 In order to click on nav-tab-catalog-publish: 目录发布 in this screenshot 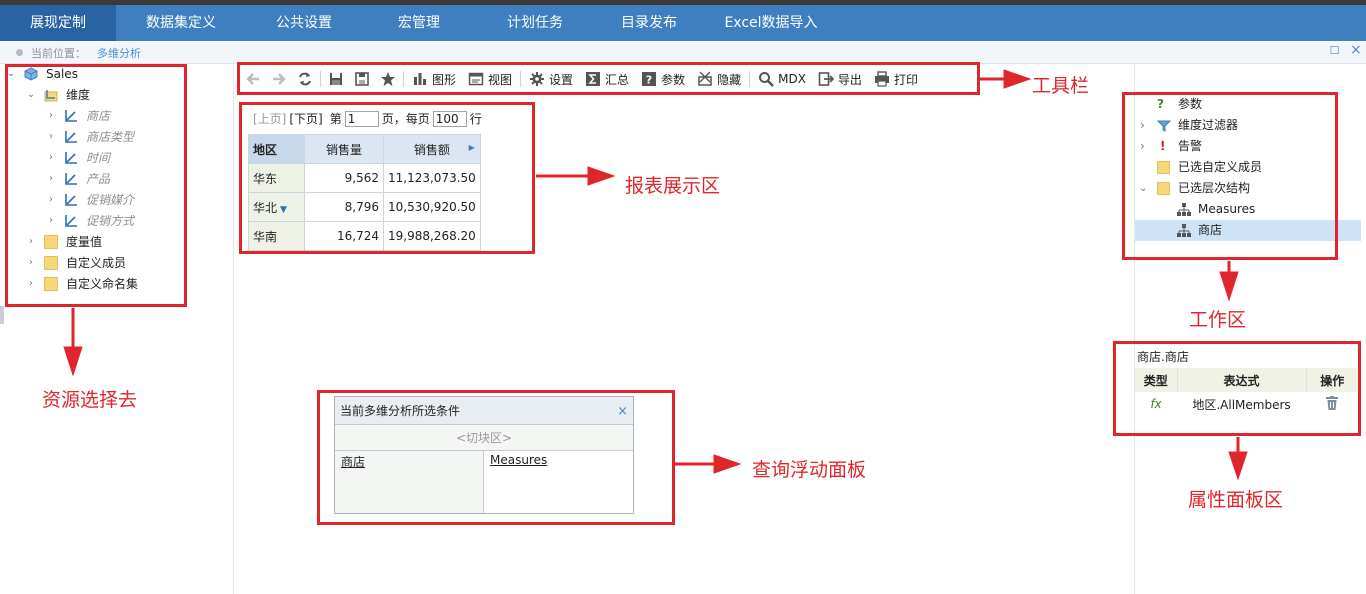, I will do `click(649, 23)`.